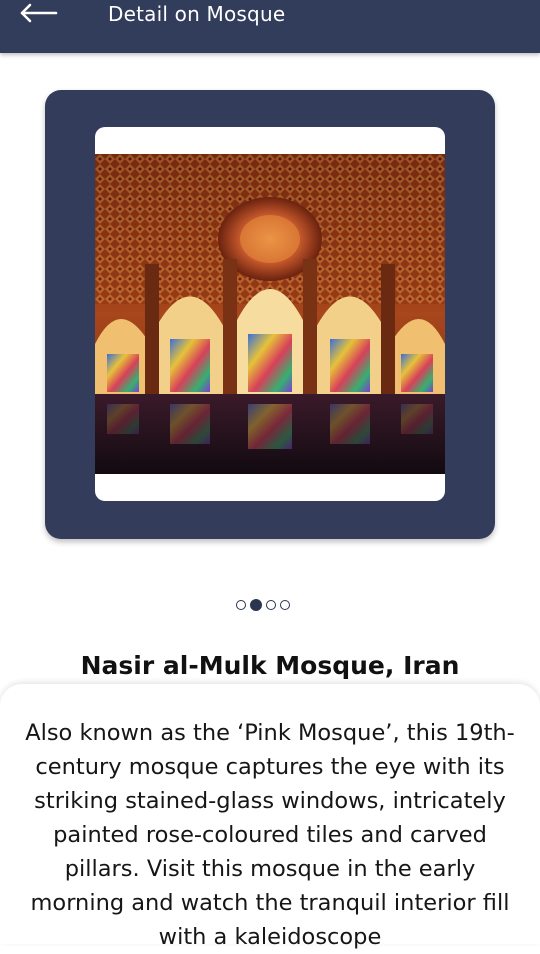 This screenshot has height=954, width=540. Describe the element at coordinates (197, 14) in the screenshot. I see `page-title: Detail on Mosque` at that location.